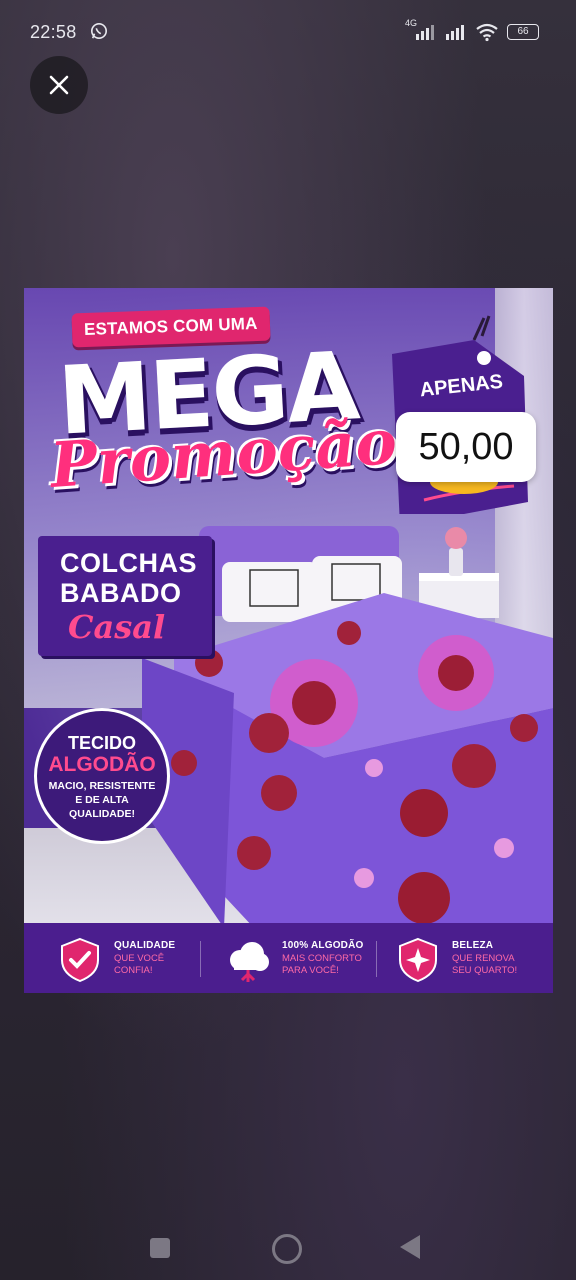 Image resolution: width=576 pixels, height=1280 pixels. I want to click on shield-check-icon, so click(80, 960).